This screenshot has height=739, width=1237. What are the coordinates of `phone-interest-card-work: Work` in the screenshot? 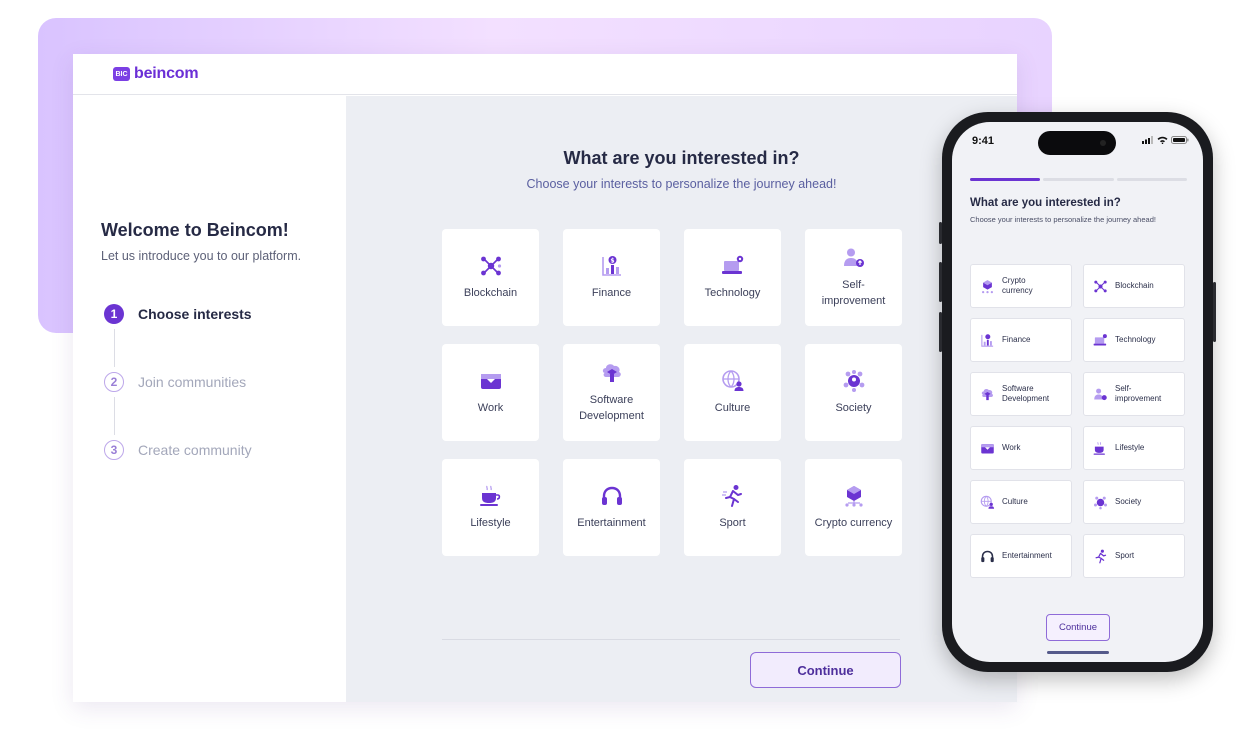 It's located at (1021, 448).